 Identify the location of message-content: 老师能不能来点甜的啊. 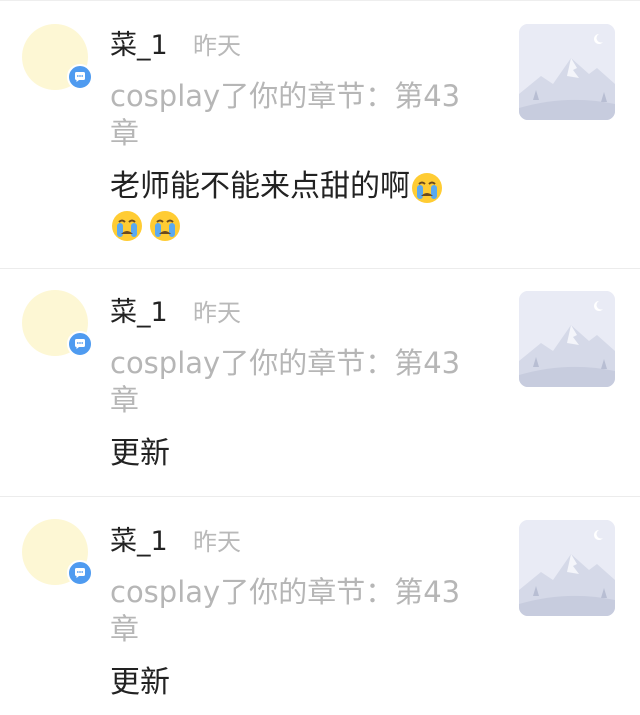
(300, 206).